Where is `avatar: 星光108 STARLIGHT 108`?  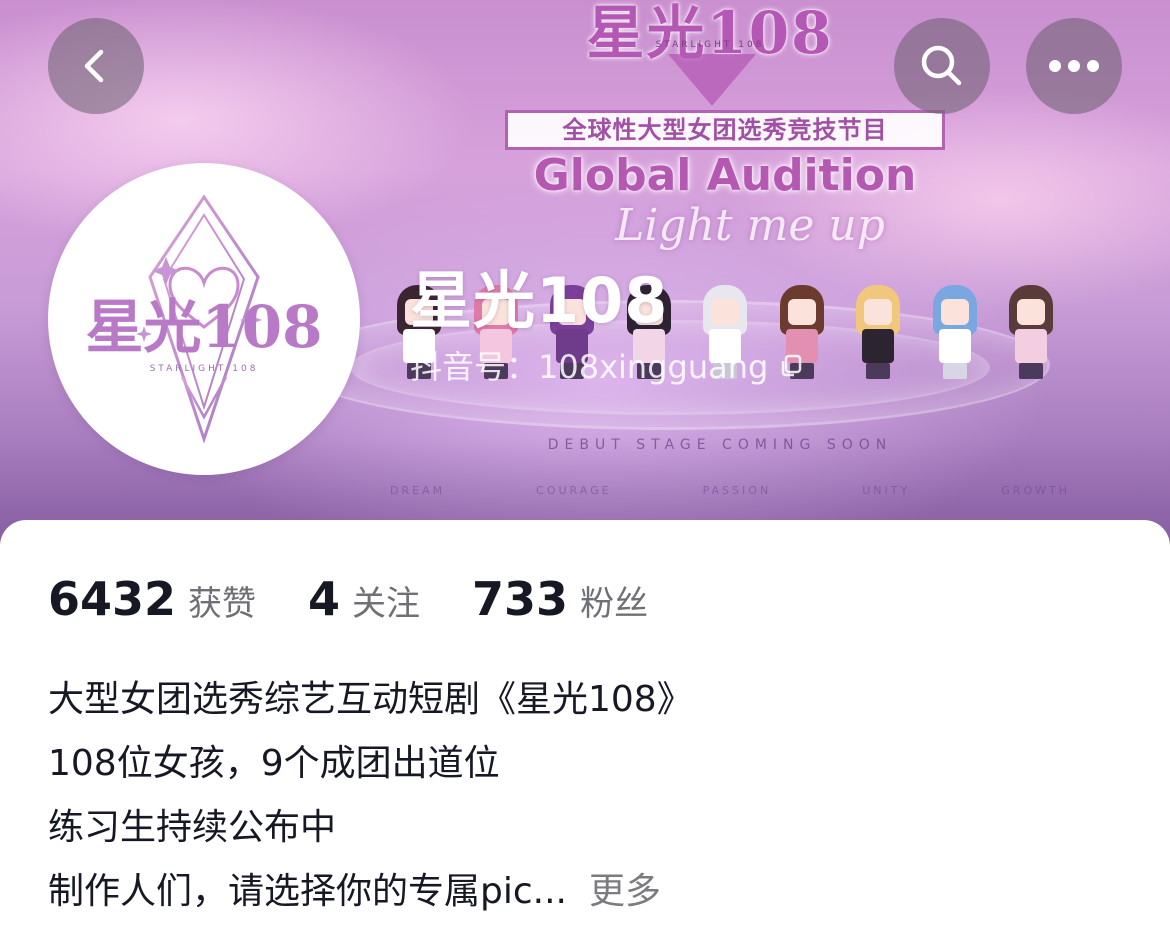 avatar: 星光108 STARLIGHT 108 is located at coordinates (204, 319).